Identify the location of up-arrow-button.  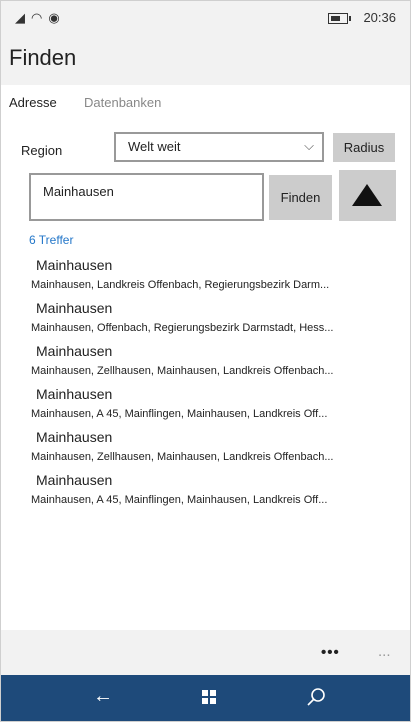
(367, 195).